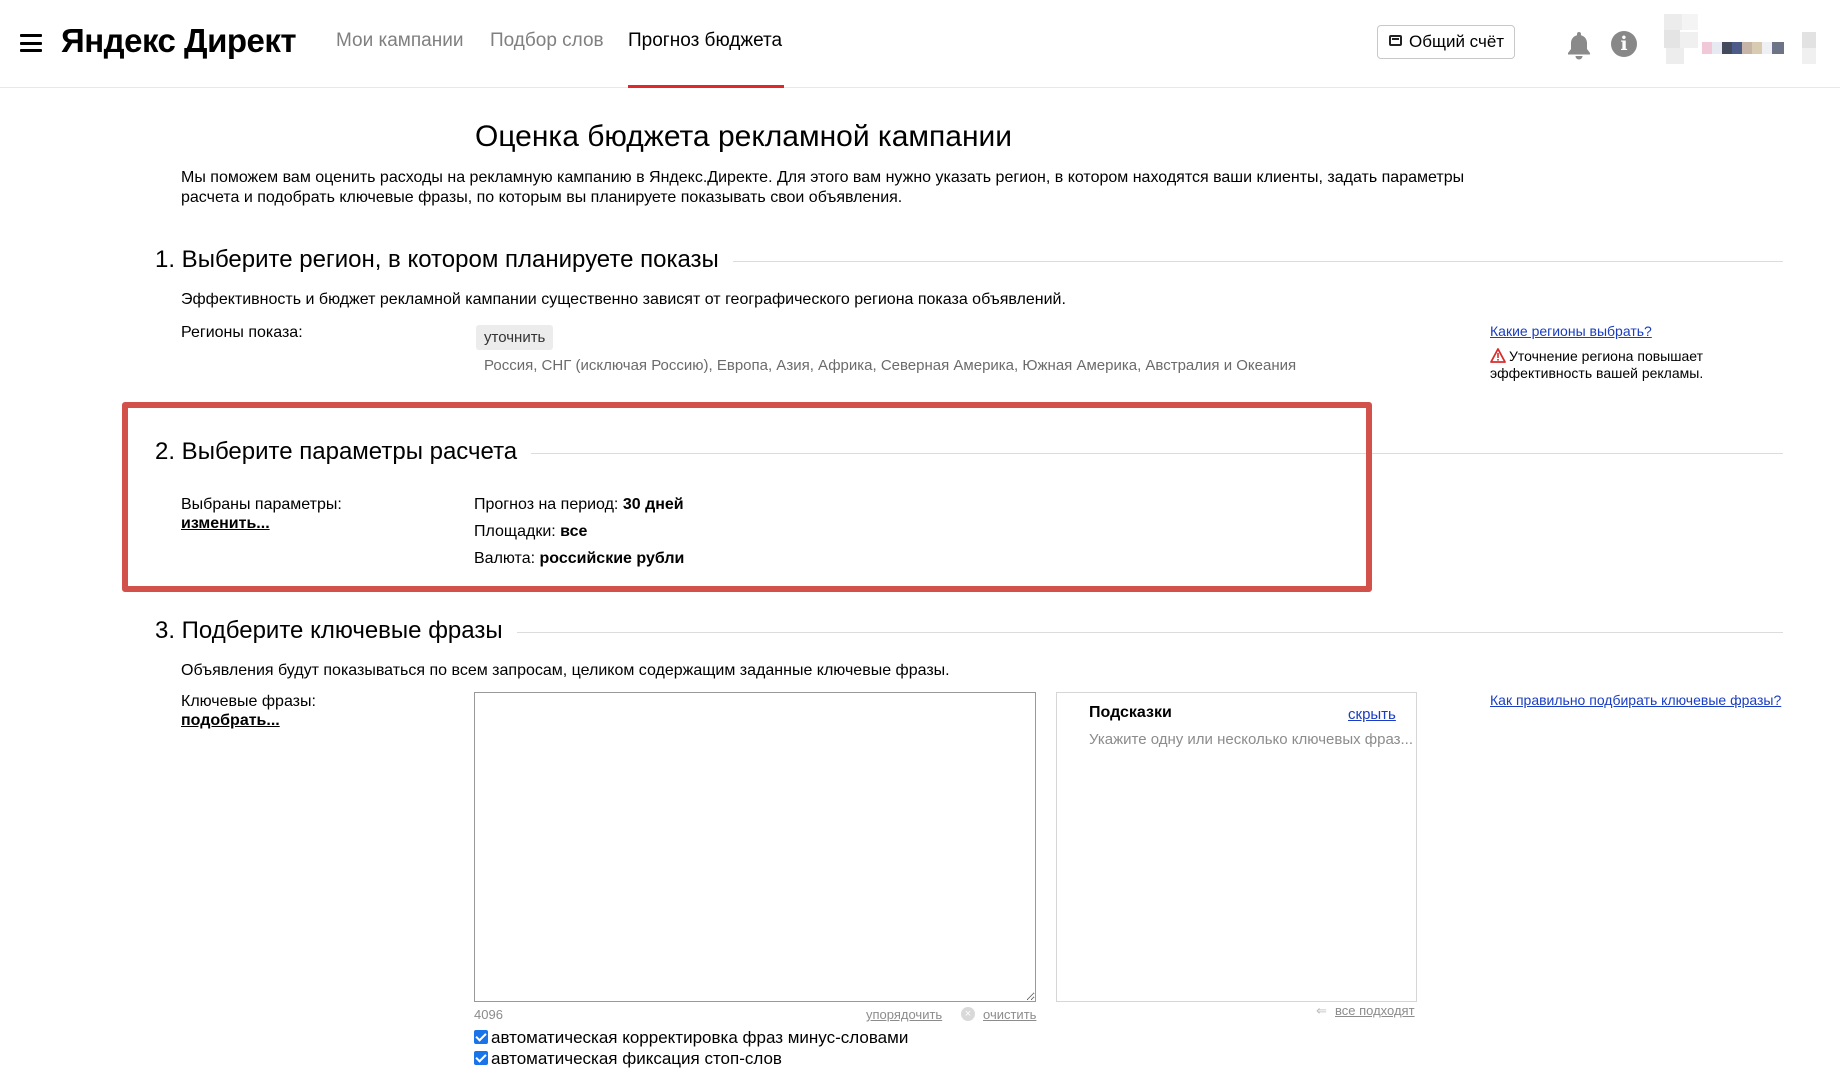 Image resolution: width=1840 pixels, height=1092 pixels. I want to click on keywords-label: Ключевые фразы:, so click(248, 701).